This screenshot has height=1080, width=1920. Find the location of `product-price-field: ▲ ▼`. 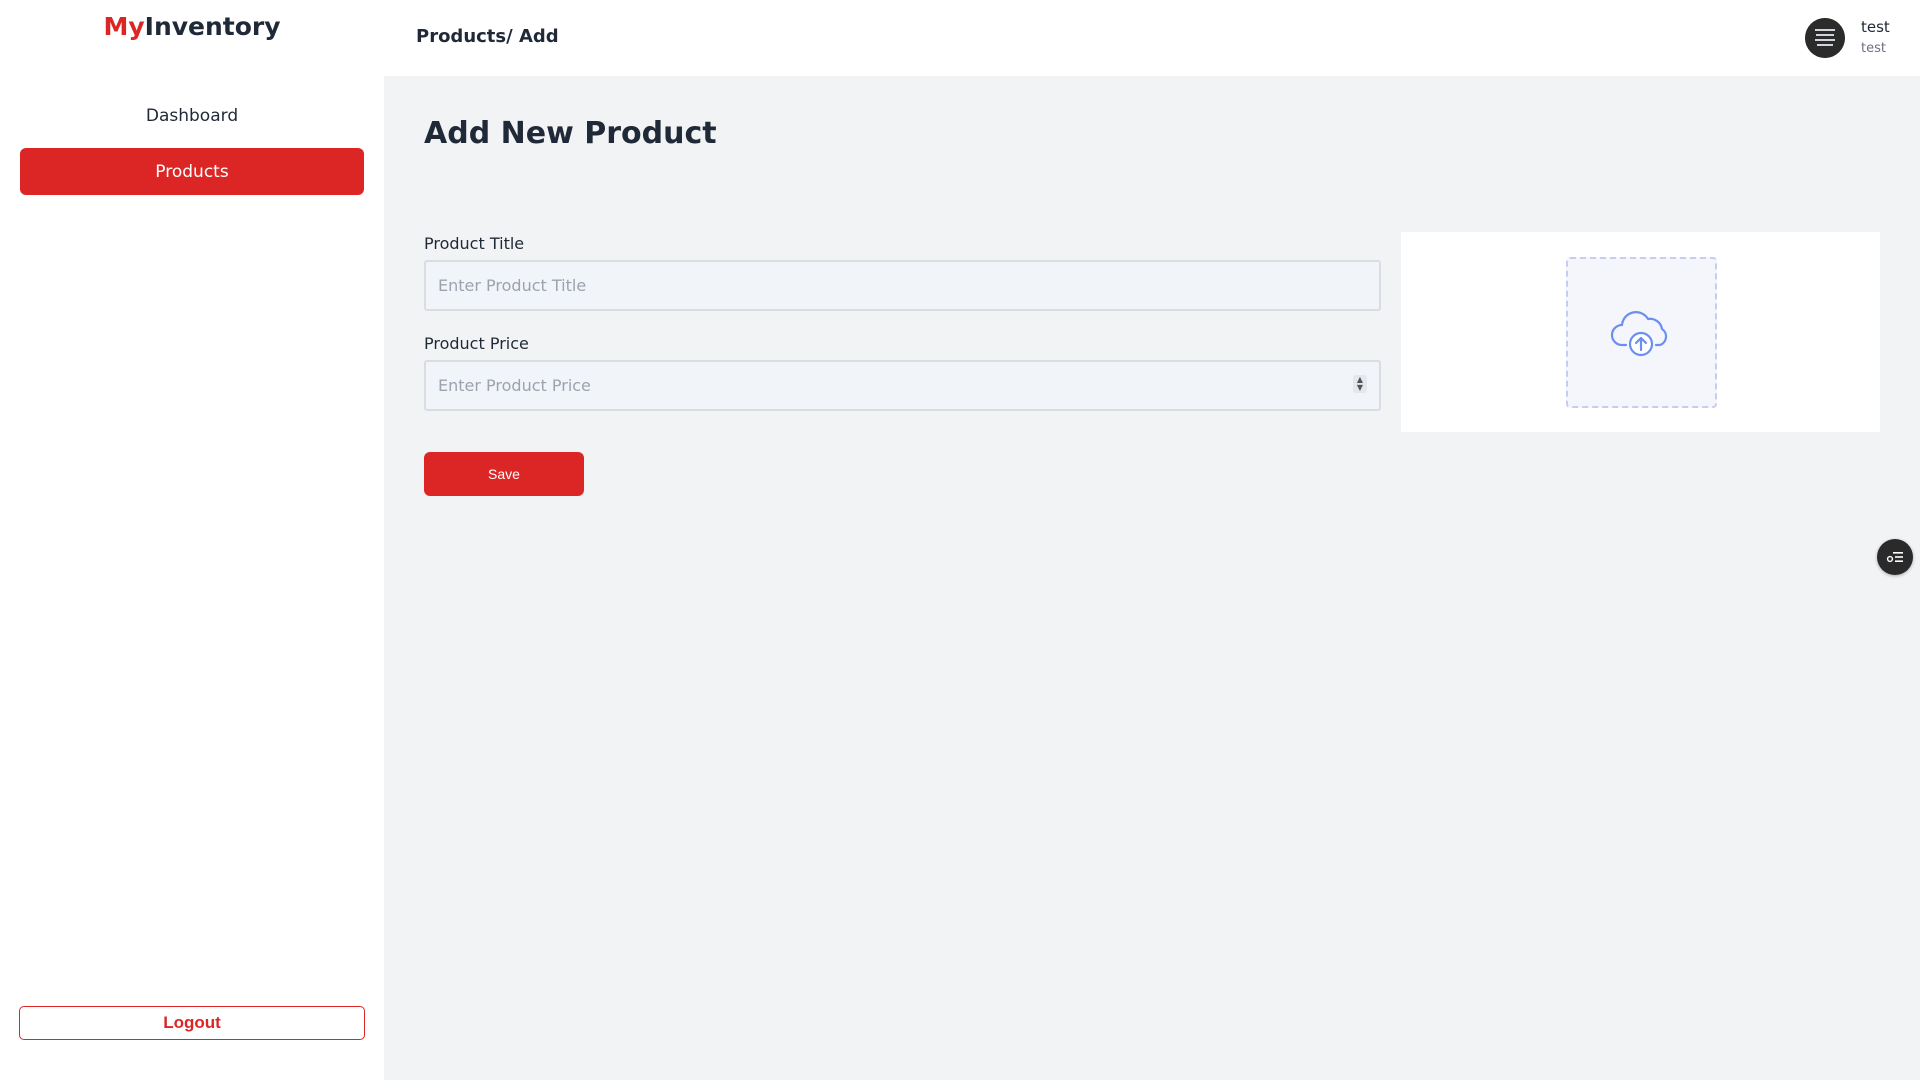

product-price-field: ▲ ▼ is located at coordinates (902, 385).